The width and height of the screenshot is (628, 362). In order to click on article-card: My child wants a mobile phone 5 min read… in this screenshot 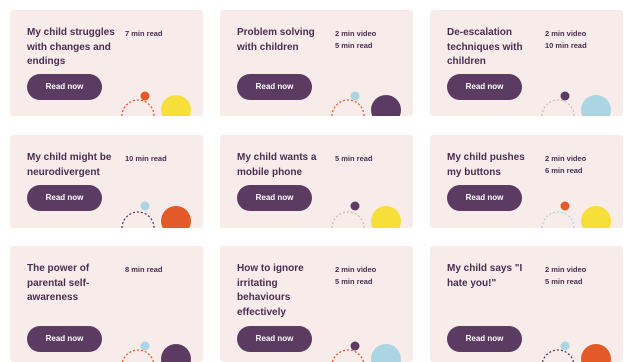, I will do `click(316, 181)`.